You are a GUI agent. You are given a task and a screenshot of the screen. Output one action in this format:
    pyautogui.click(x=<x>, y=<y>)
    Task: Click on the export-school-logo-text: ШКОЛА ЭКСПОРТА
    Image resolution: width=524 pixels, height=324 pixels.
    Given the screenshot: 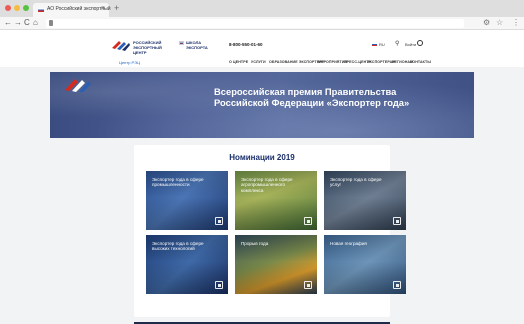 What is the action you would take?
    pyautogui.click(x=203, y=45)
    